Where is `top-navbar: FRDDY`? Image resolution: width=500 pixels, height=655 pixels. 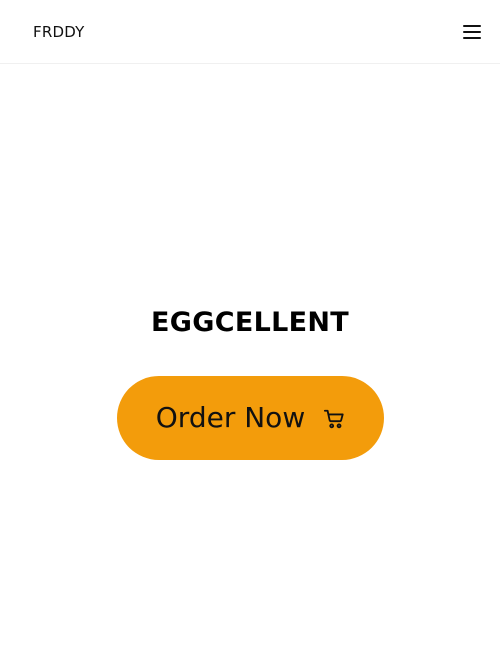 top-navbar: FRDDY is located at coordinates (250, 32).